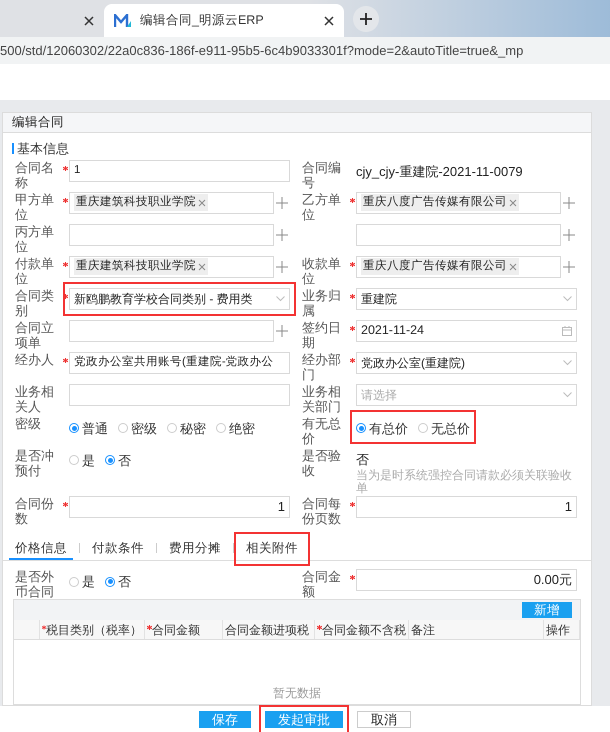  Describe the element at coordinates (322, 399) in the screenshot. I see `field-label: 业务相关部门` at that location.